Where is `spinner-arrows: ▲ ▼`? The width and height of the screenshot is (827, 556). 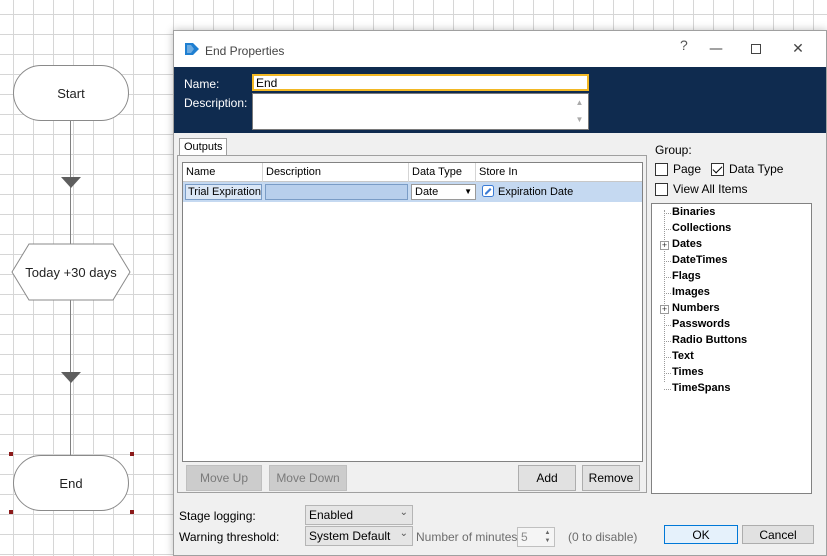
spinner-arrows: ▲ ▼ is located at coordinates (547, 537).